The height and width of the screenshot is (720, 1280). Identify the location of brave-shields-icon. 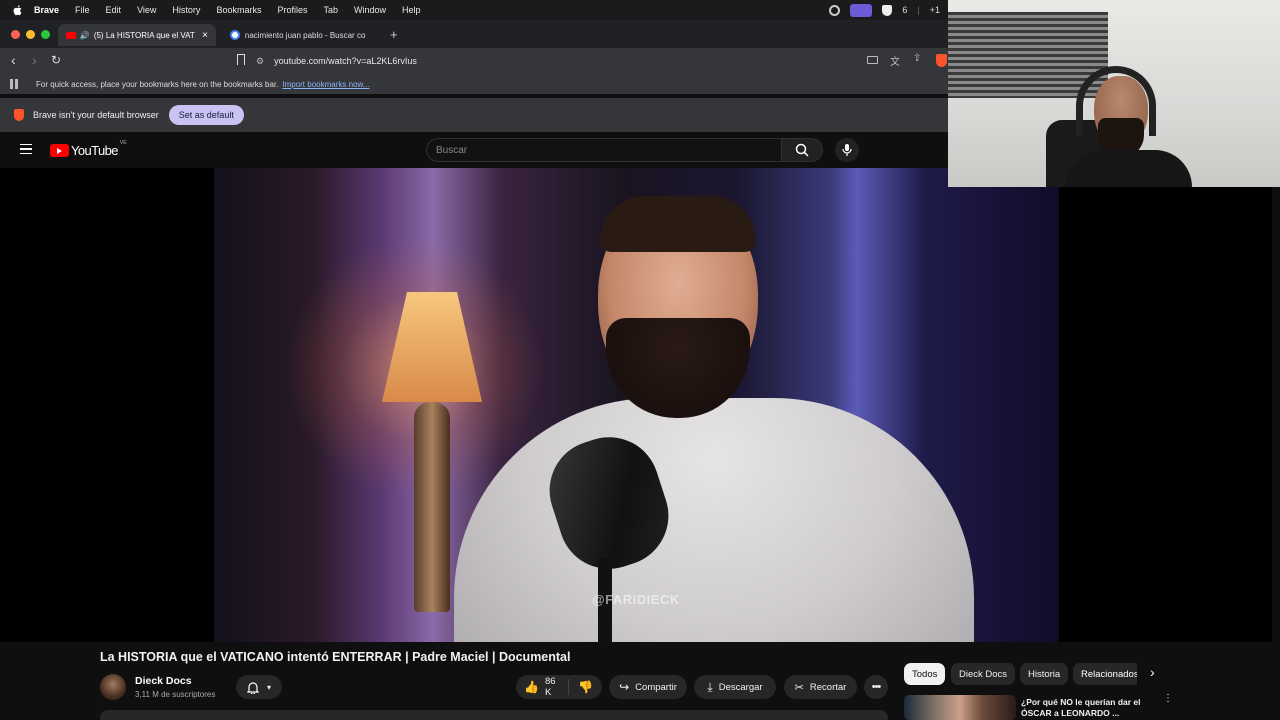
(941, 60).